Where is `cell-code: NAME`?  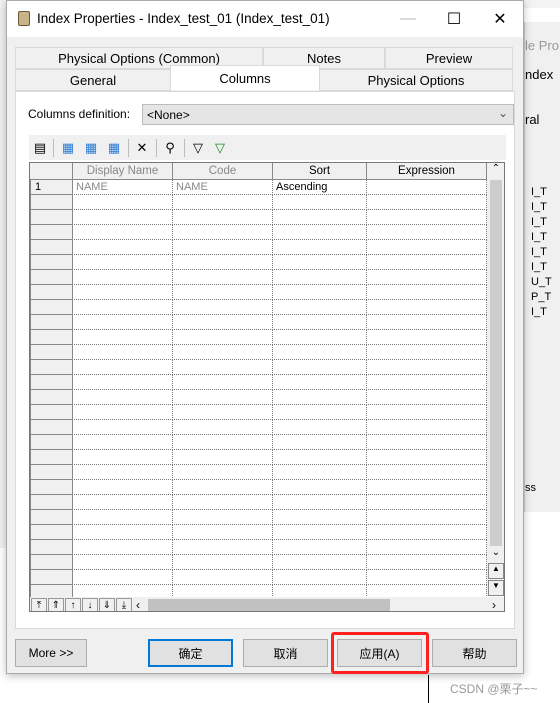 cell-code: NAME is located at coordinates (223, 187).